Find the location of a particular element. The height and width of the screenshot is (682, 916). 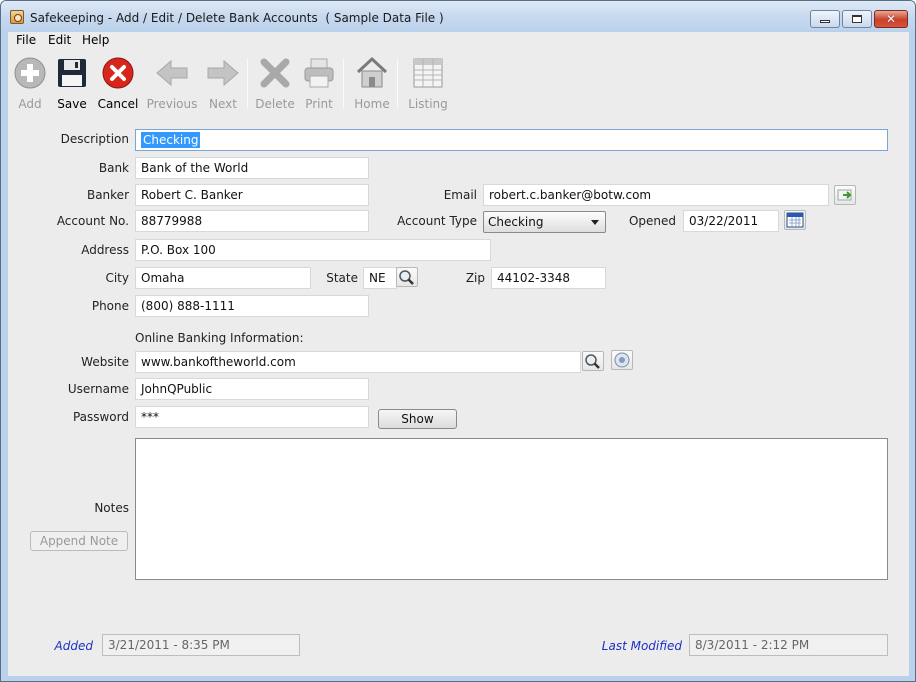

zip-field: 44102-3348 is located at coordinates (548, 278).